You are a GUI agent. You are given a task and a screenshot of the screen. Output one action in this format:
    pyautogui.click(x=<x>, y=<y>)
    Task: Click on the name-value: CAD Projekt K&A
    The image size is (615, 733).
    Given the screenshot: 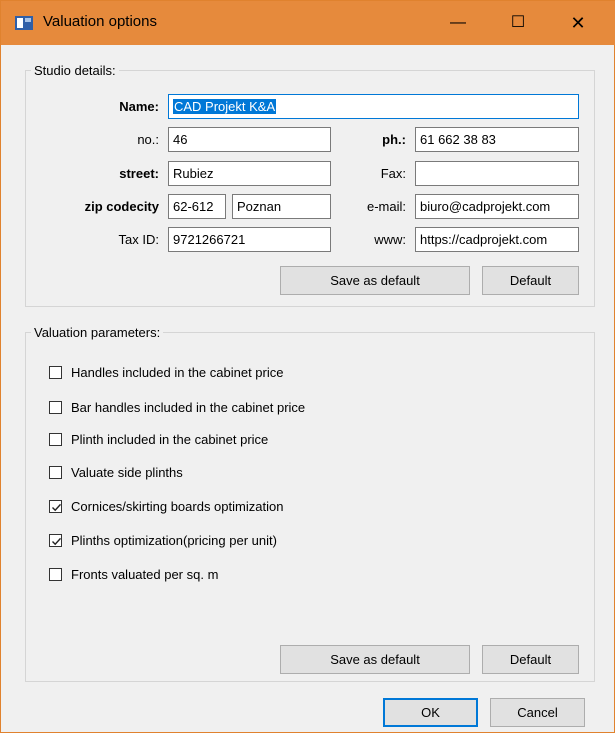 What is the action you would take?
    pyautogui.click(x=225, y=106)
    